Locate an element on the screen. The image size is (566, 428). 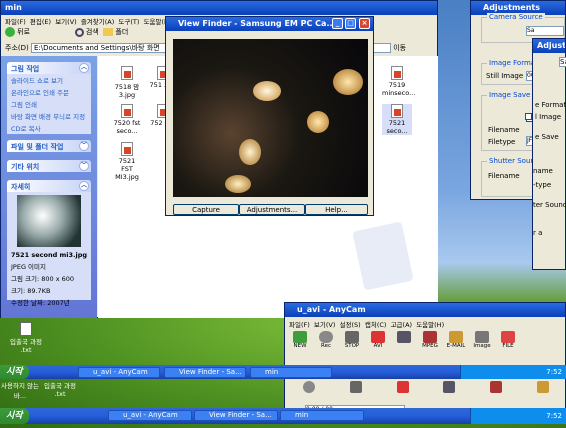
play-icon is located at coordinates (402, 387).